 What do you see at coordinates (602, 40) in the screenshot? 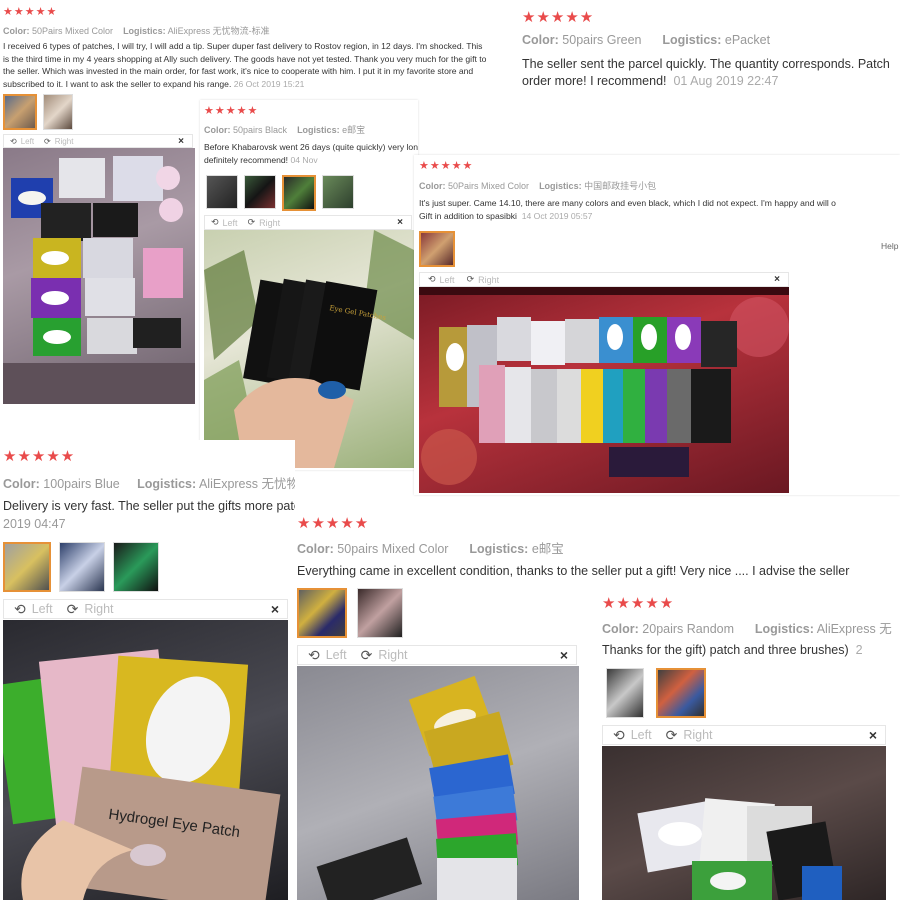
I see `color-value: 50pairs Green` at bounding box center [602, 40].